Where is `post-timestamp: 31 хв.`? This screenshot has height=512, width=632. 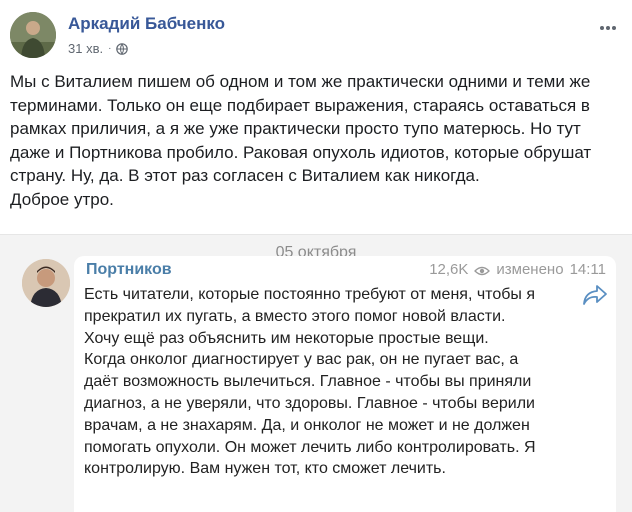
post-timestamp: 31 хв. is located at coordinates (85, 48).